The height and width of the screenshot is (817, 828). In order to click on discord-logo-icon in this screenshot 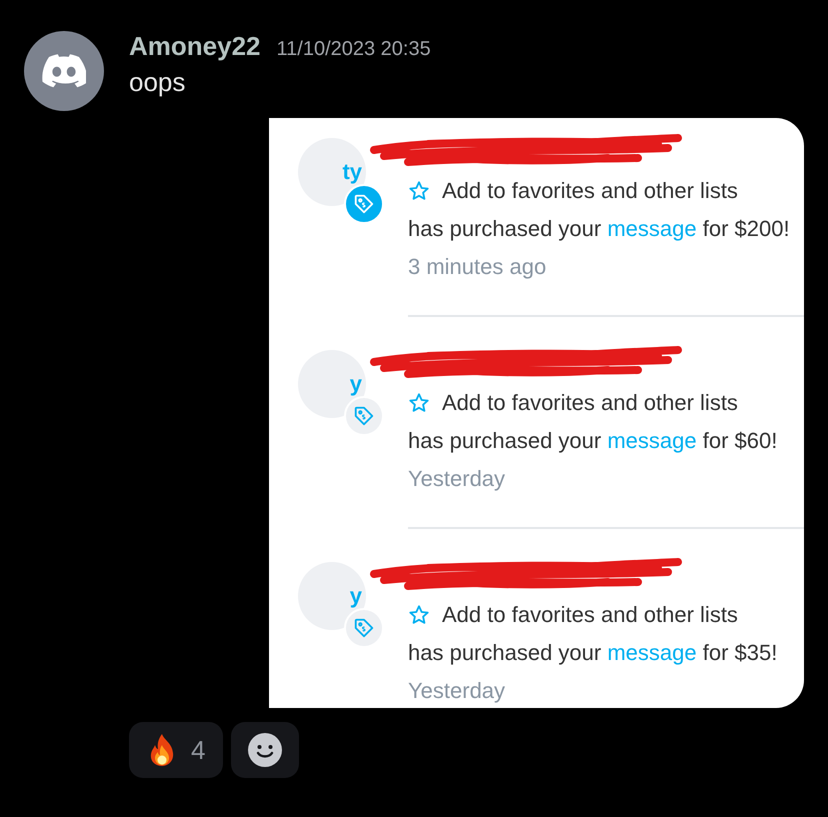, I will do `click(64, 71)`.